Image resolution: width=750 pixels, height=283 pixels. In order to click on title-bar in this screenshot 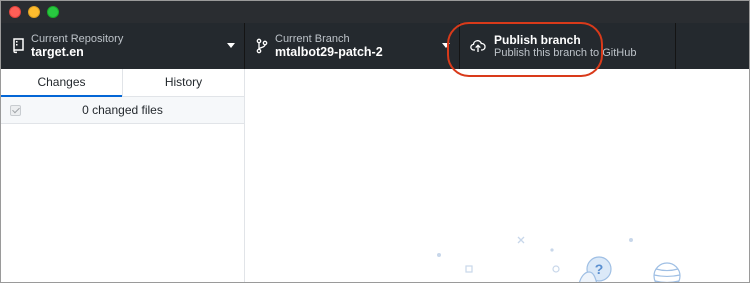, I will do `click(375, 12)`.